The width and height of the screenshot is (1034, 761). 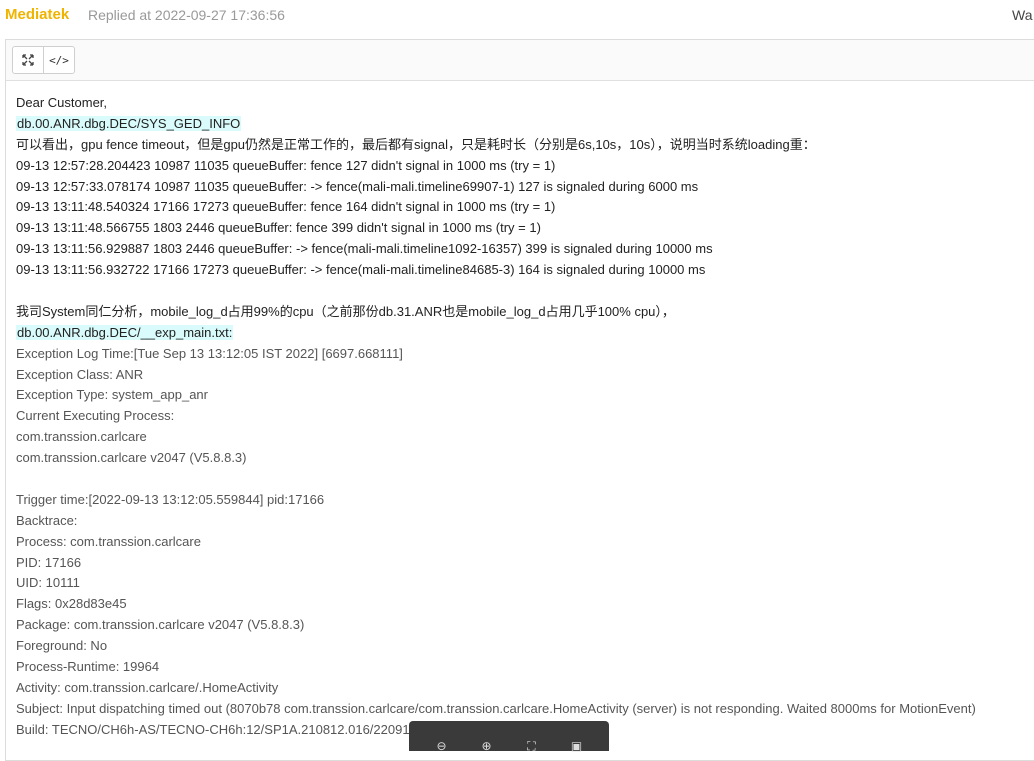 What do you see at coordinates (525, 333) in the screenshot?
I see `content-line: db.00.ANR.dbg.DEC/__exp_main.txt:` at bounding box center [525, 333].